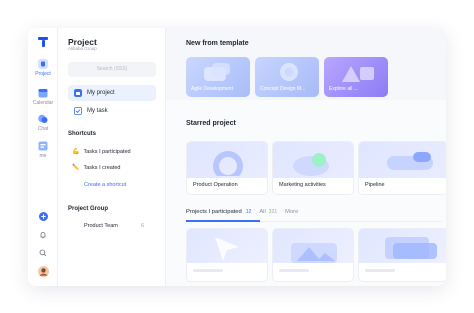 The height and width of the screenshot is (313, 474). I want to click on starred-heading: Starred project, so click(211, 123).